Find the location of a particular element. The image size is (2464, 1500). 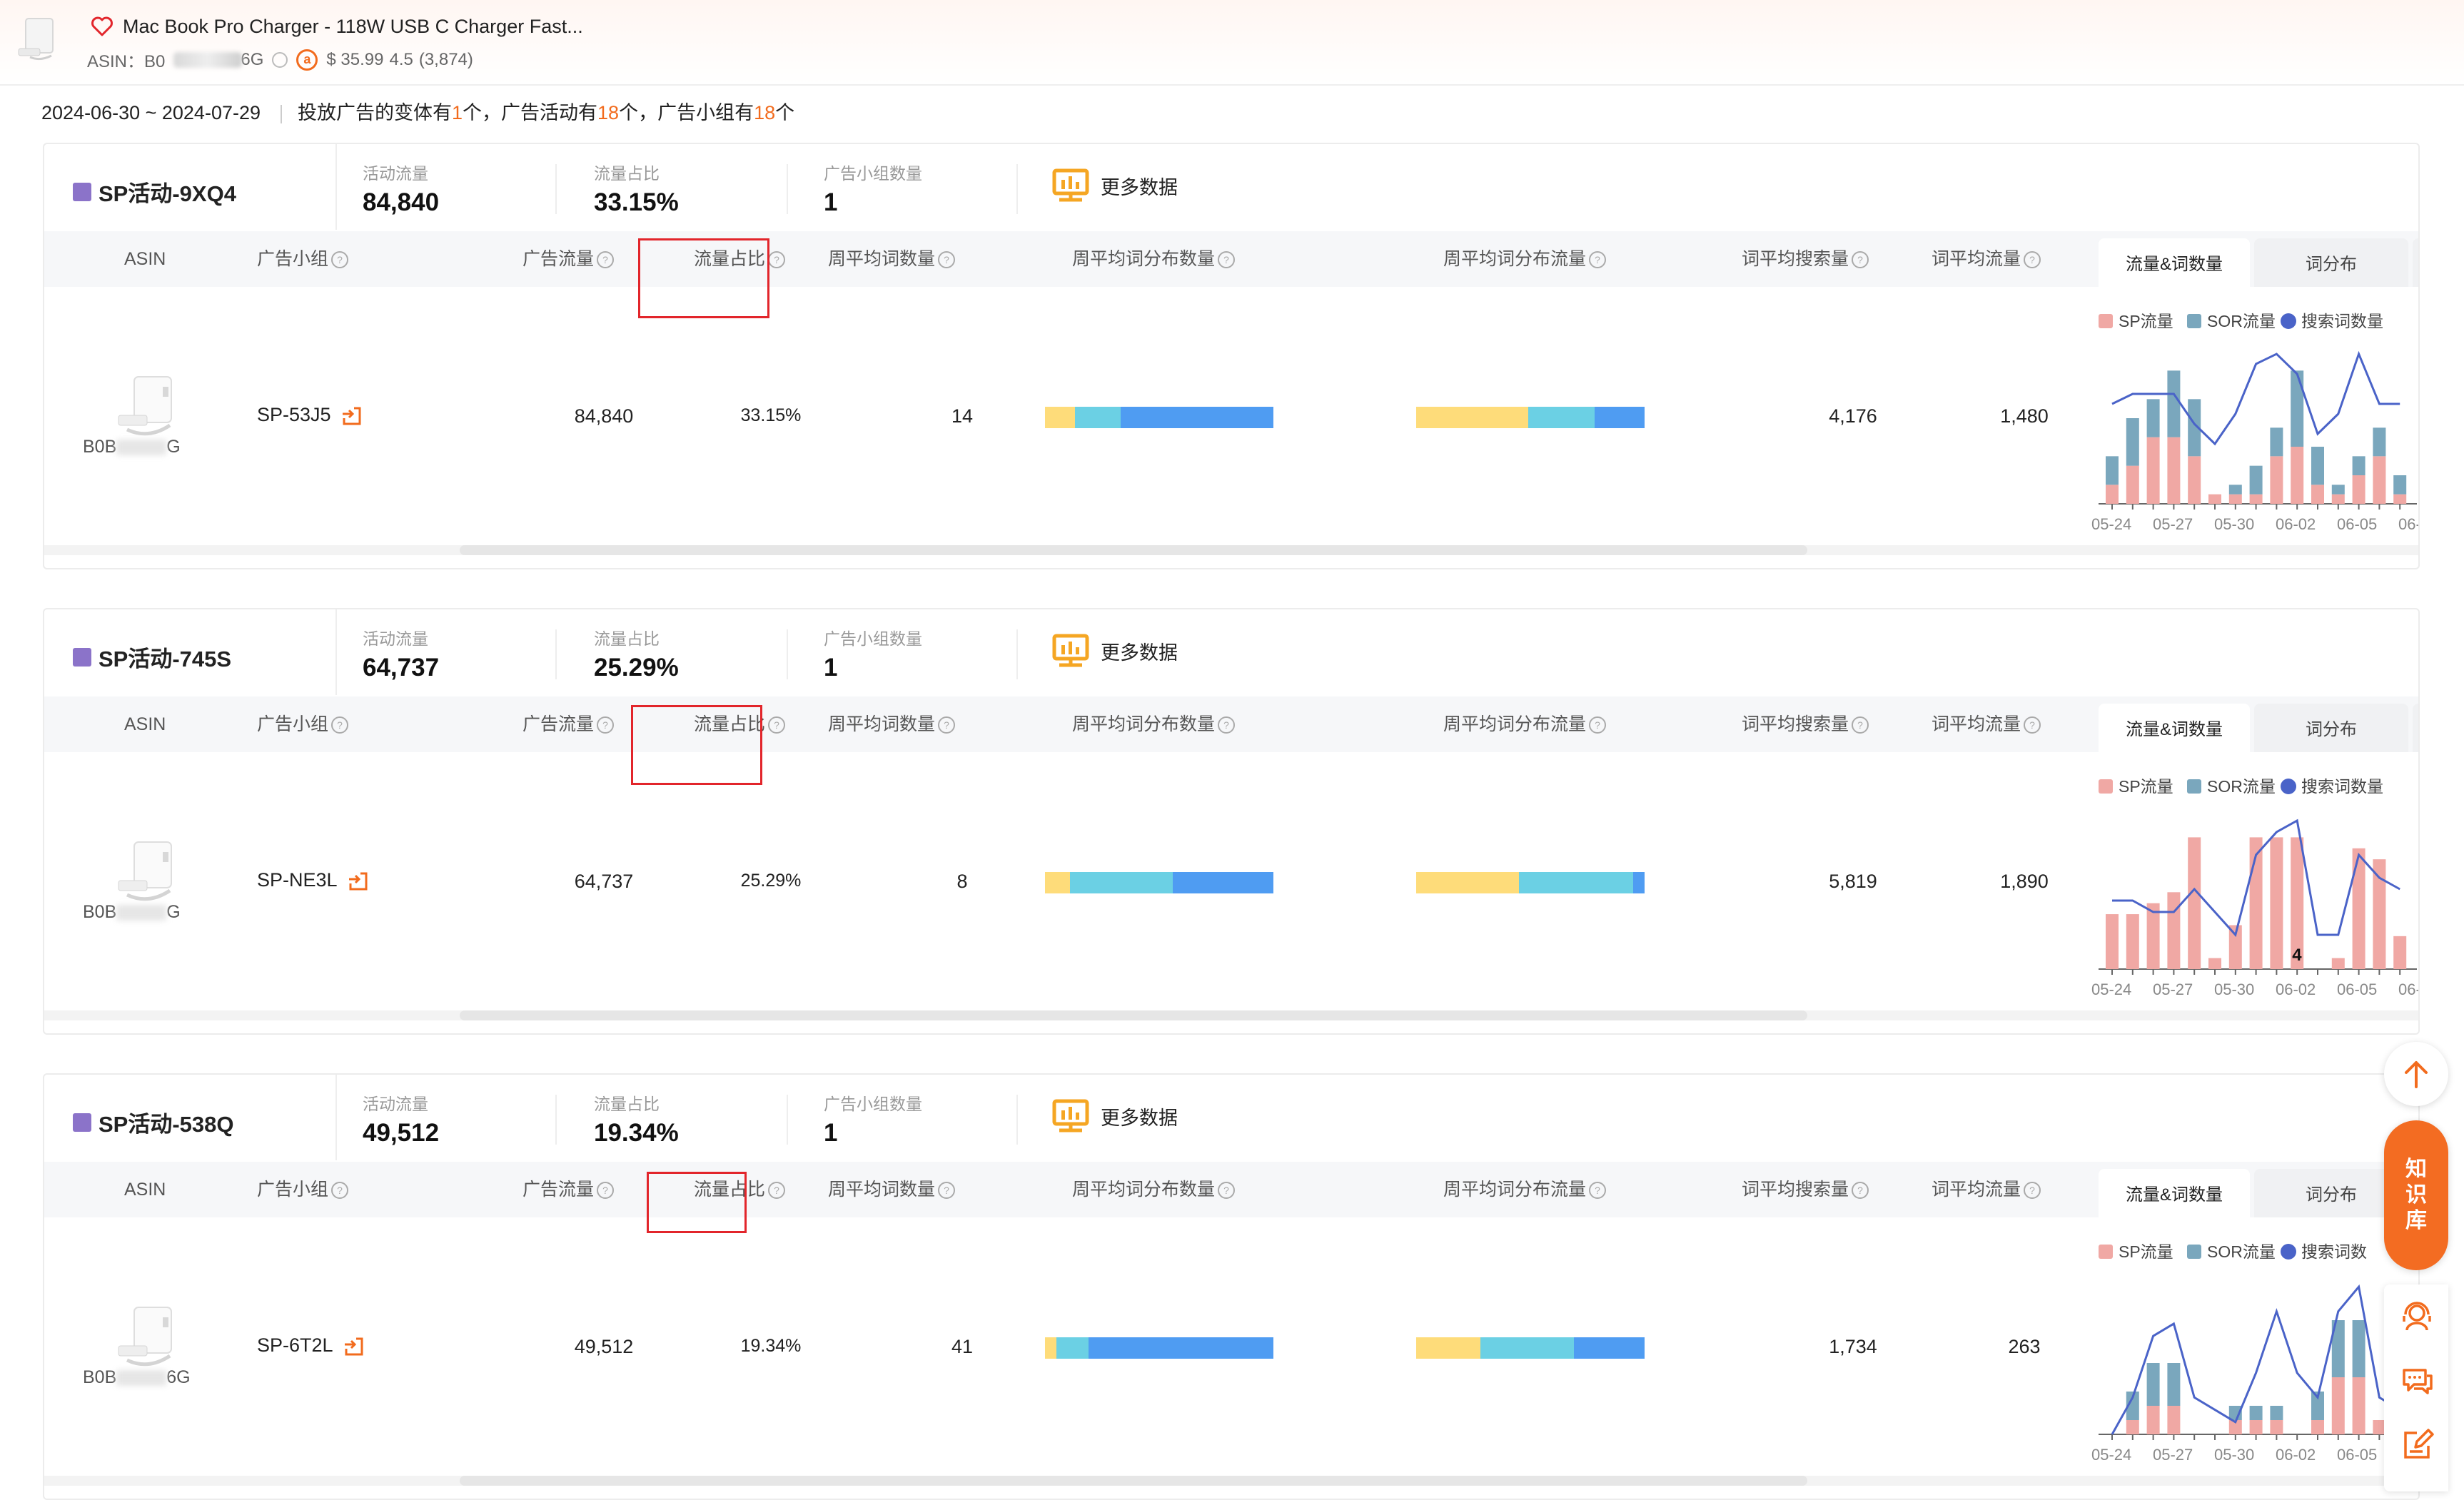

chat-icon is located at coordinates (2417, 1381).